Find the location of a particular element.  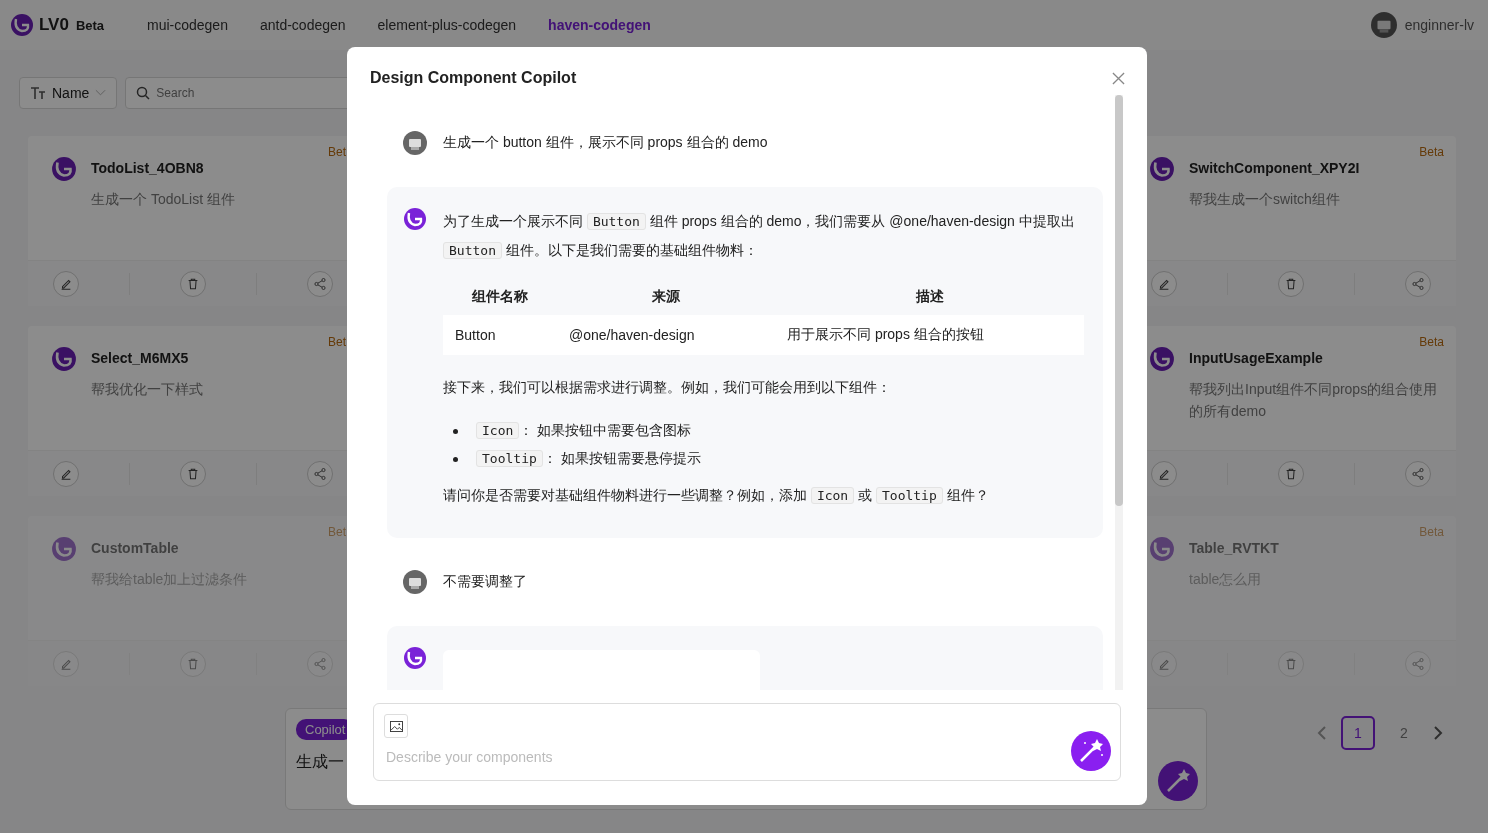

message-text: 请问你是否需要对基础组件物料进行一些调整？例如，添加 Icon 或 Tooltip 组件？ is located at coordinates (716, 496).